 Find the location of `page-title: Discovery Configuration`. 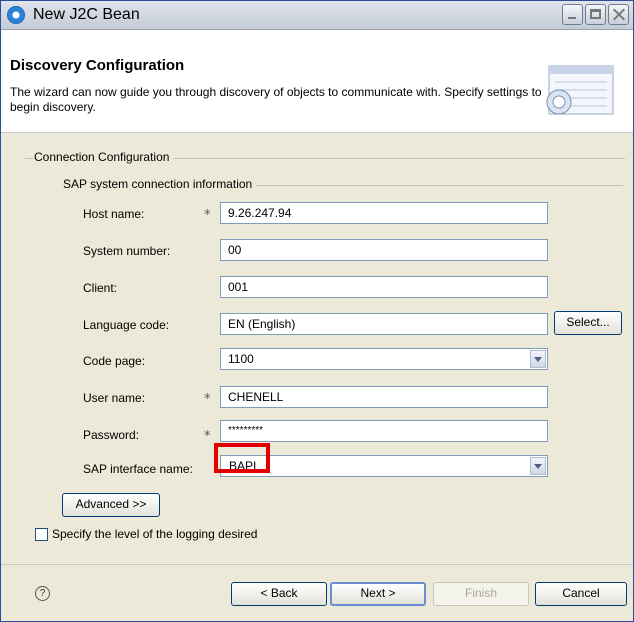

page-title: Discovery Configuration is located at coordinates (97, 65).